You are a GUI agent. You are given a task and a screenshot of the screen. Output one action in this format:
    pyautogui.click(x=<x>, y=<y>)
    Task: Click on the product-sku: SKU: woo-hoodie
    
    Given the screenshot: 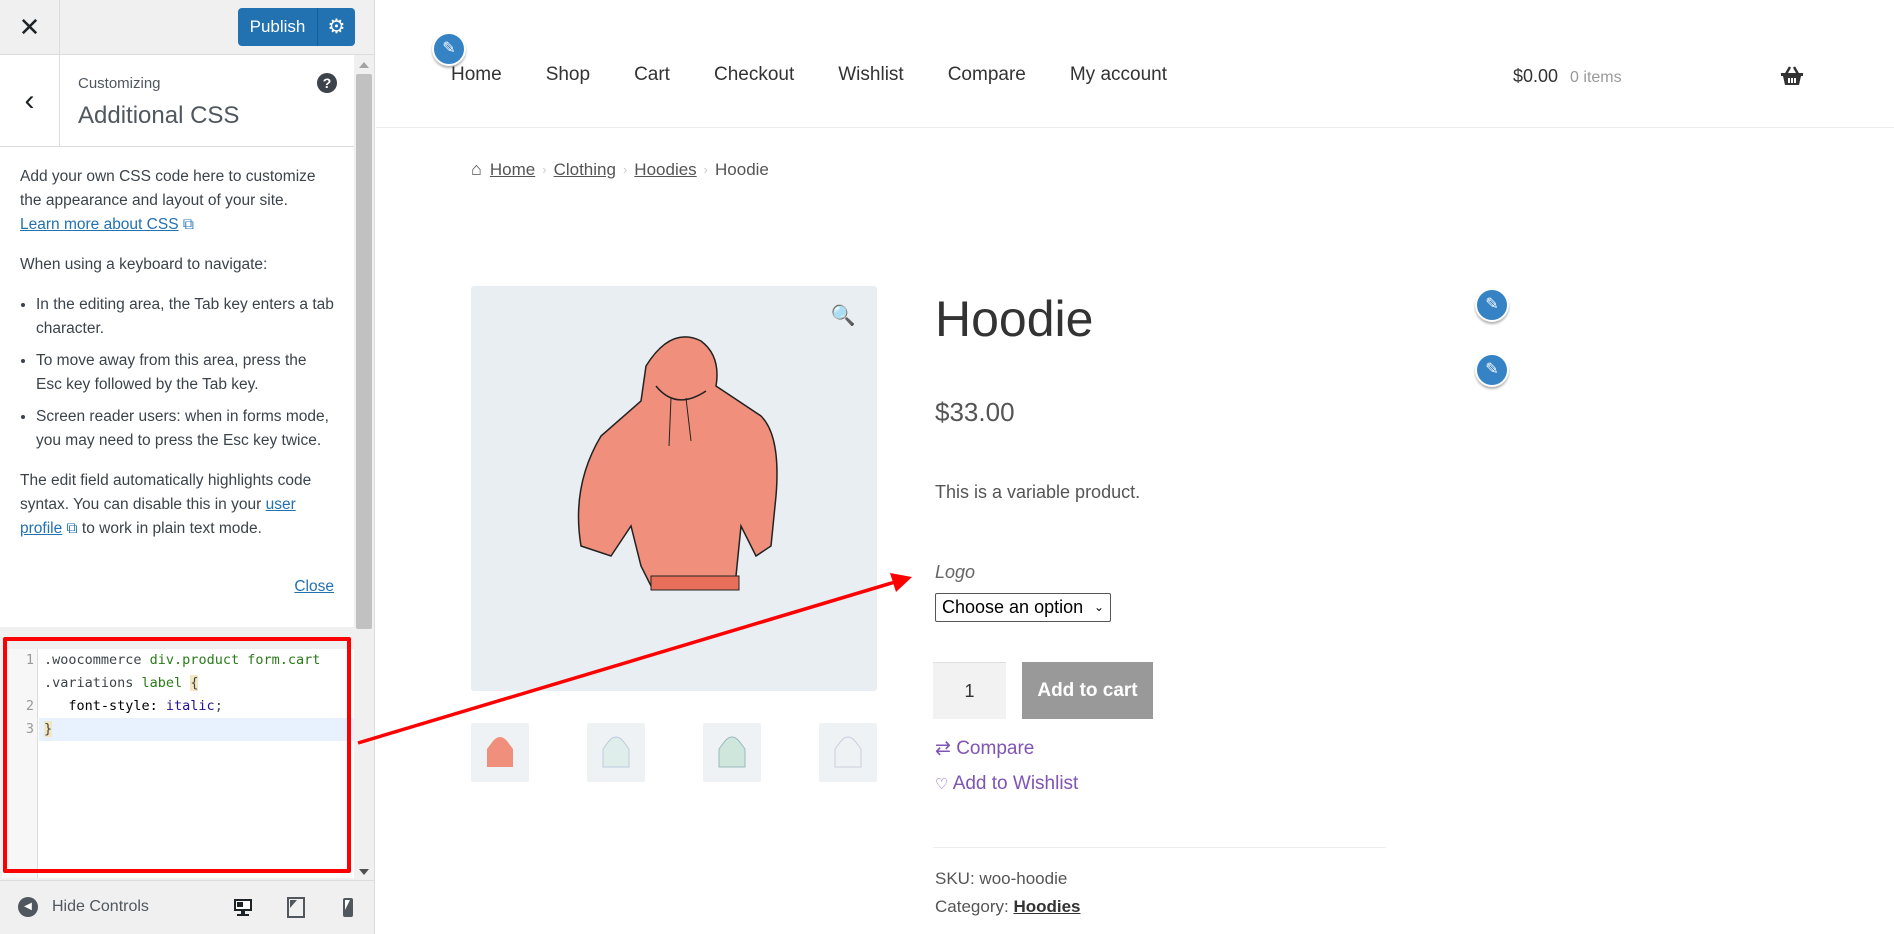 What is the action you would take?
    pyautogui.click(x=1001, y=879)
    